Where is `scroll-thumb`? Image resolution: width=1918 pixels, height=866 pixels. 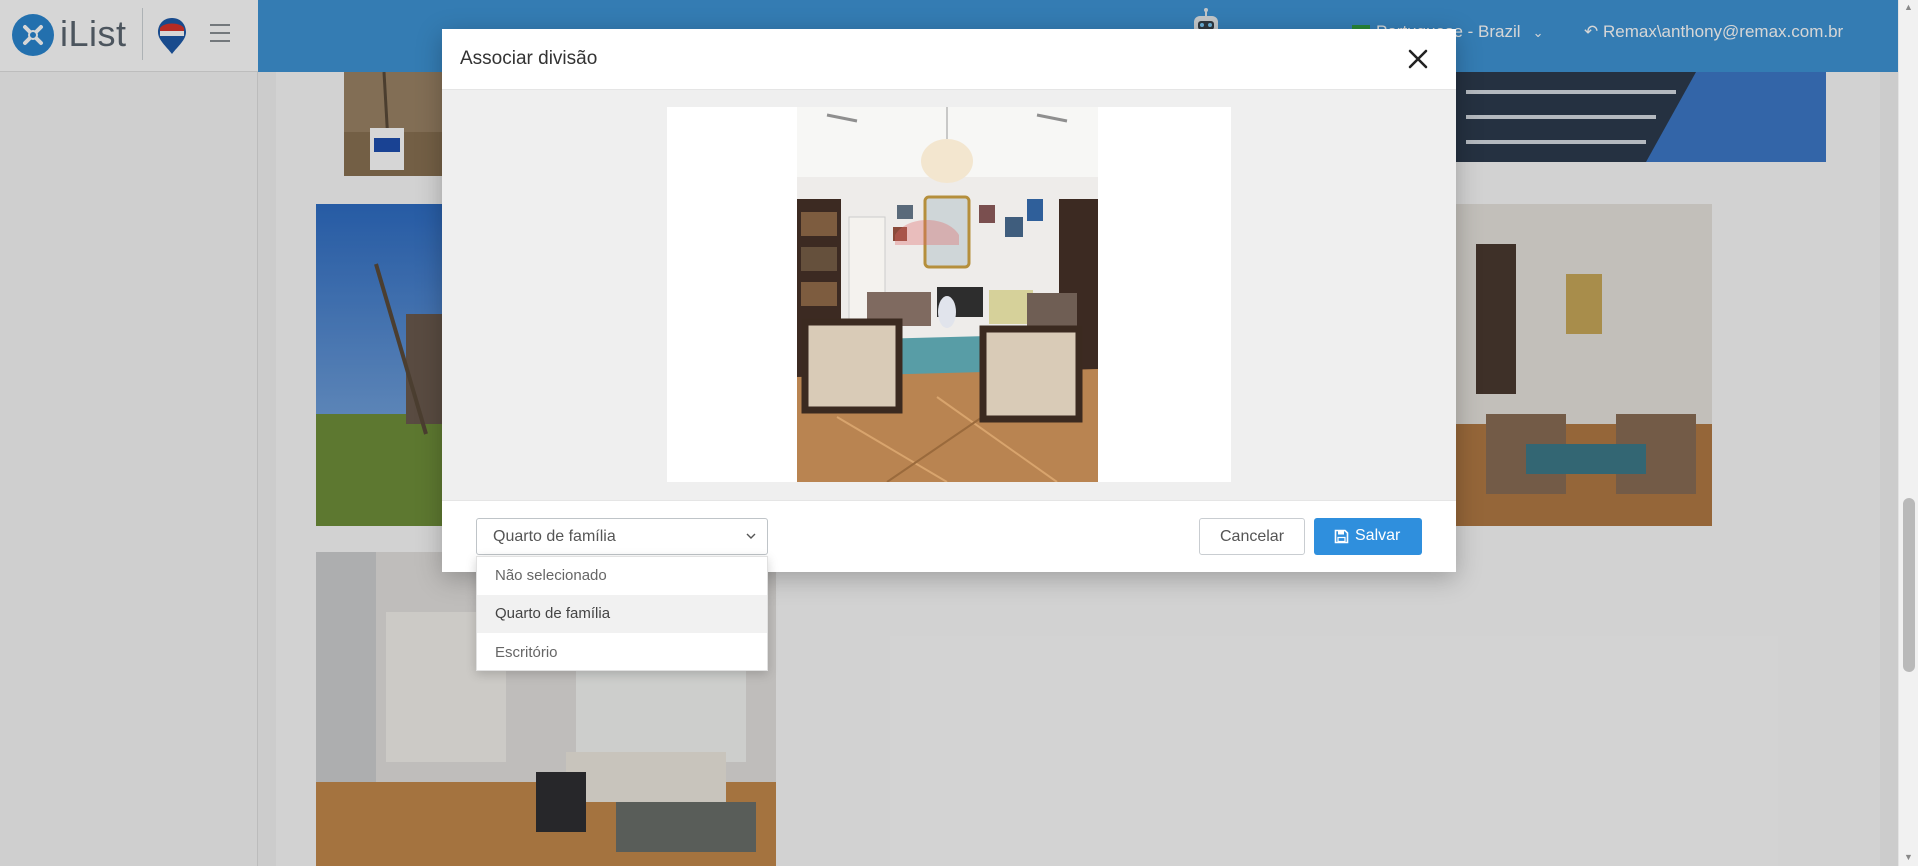 scroll-thumb is located at coordinates (1909, 585).